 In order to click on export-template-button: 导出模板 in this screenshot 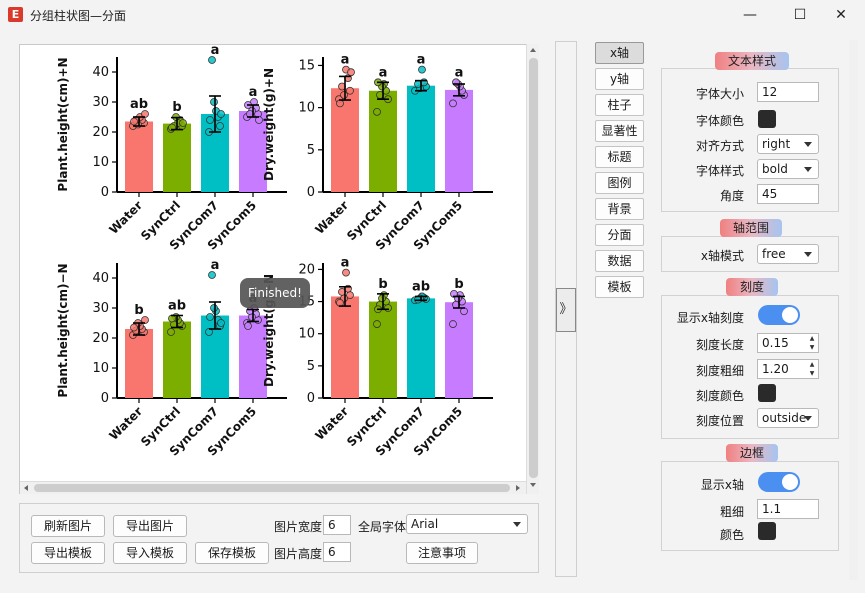, I will do `click(68, 553)`.